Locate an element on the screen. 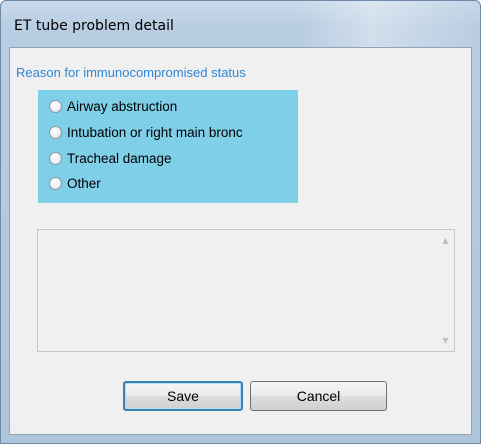  radio-intubation: Intubation or right main bronc is located at coordinates (146, 132).